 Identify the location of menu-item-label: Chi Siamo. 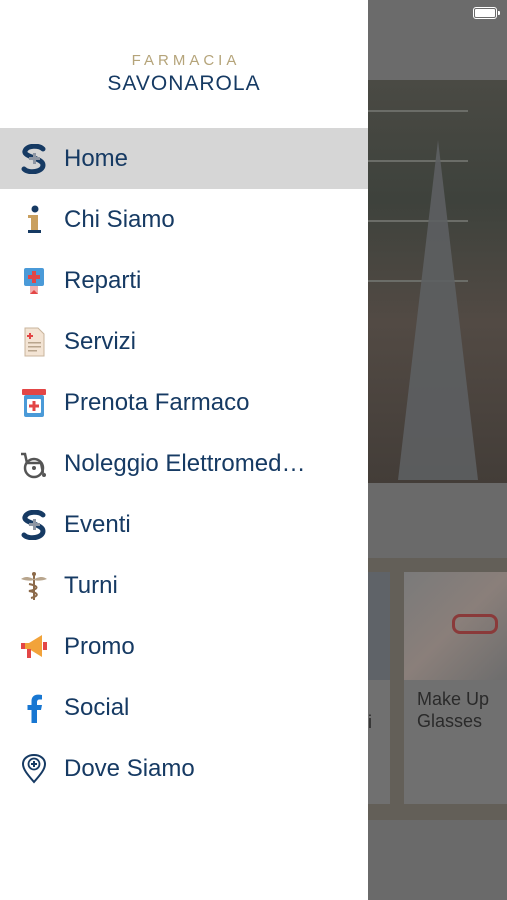
(119, 219).